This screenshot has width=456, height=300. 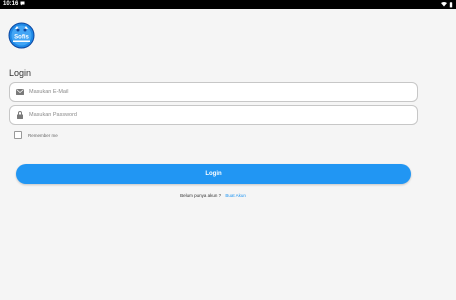 I want to click on email-input, so click(x=219, y=92).